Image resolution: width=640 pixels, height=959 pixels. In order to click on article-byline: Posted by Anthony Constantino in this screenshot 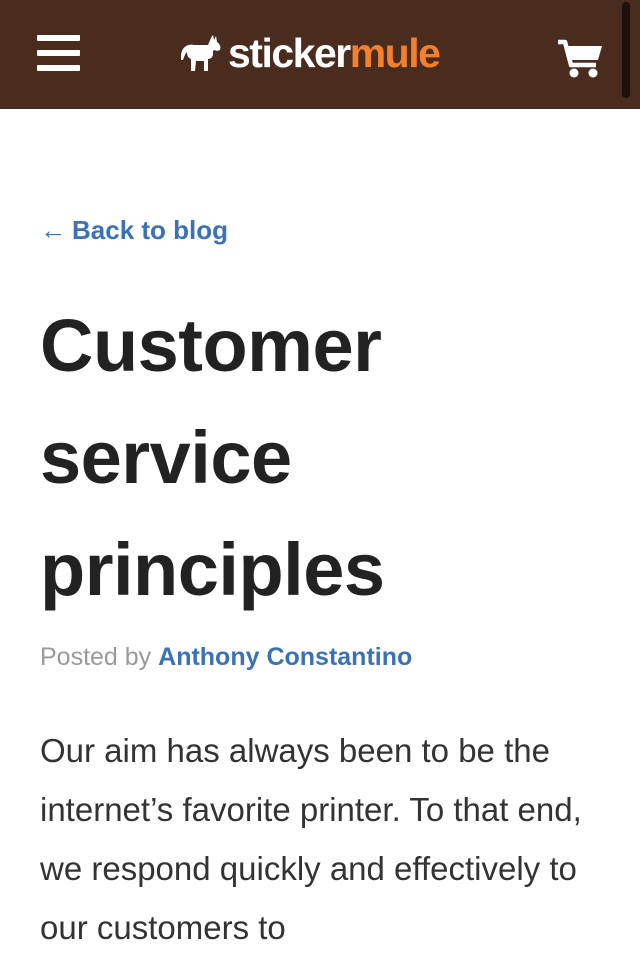, I will do `click(226, 657)`.